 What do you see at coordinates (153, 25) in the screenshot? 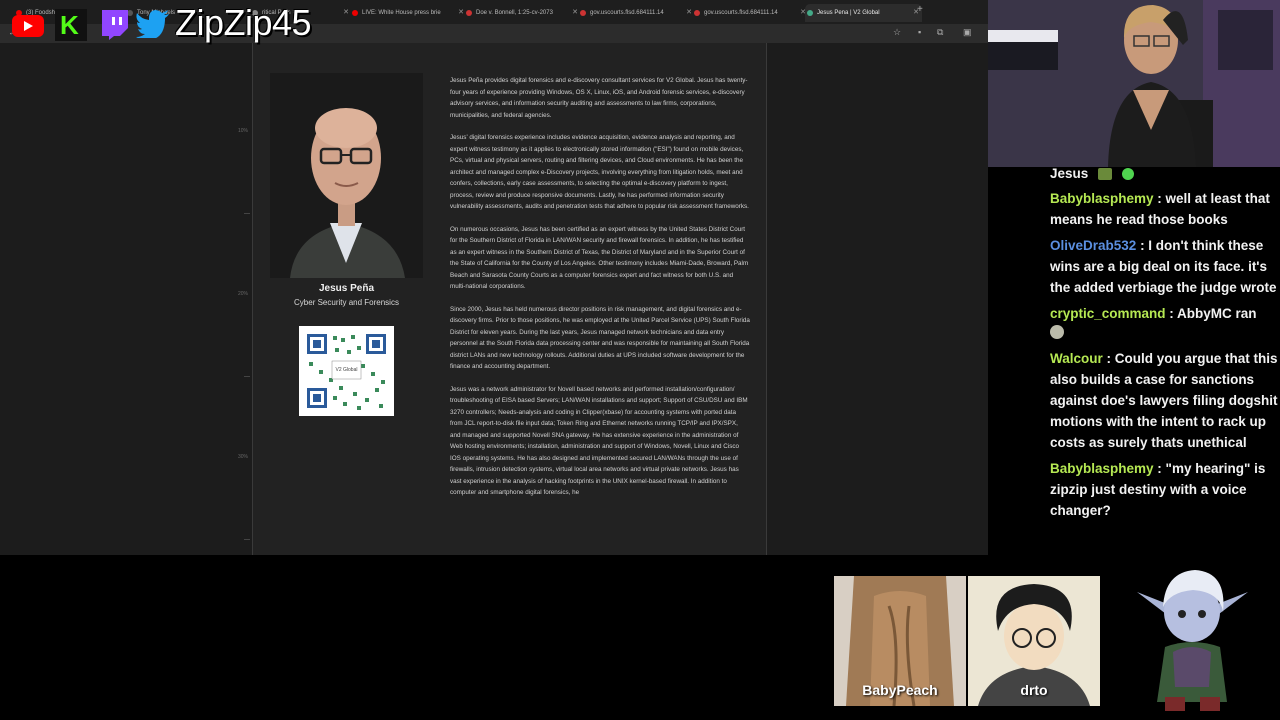
I see `twitter-icon` at bounding box center [153, 25].